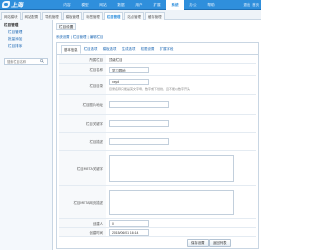 The width and height of the screenshot is (320, 250). What do you see at coordinates (82, 141) in the screenshot?
I see `description-label: 栏目描述` at bounding box center [82, 141].